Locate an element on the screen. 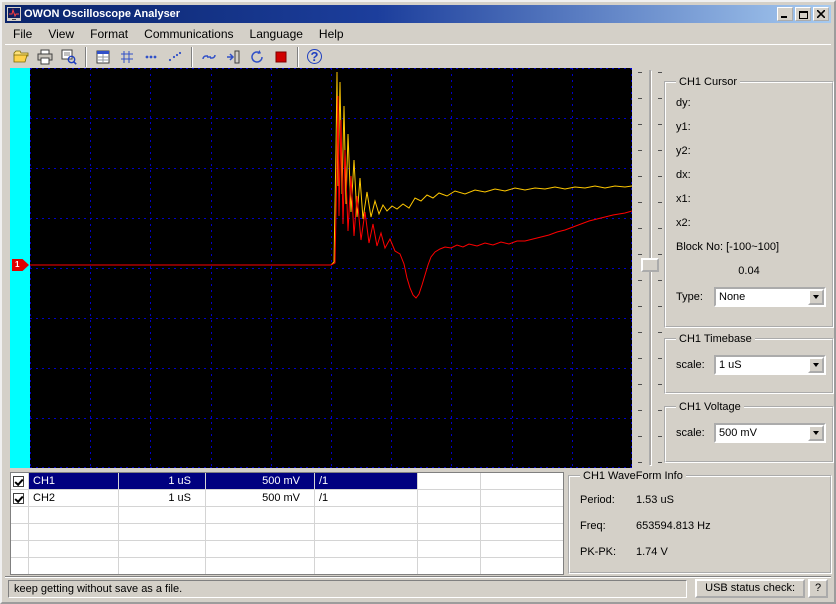 The image size is (836, 604). title-bar: OWON Oscilloscope Analyser is located at coordinates (418, 14).